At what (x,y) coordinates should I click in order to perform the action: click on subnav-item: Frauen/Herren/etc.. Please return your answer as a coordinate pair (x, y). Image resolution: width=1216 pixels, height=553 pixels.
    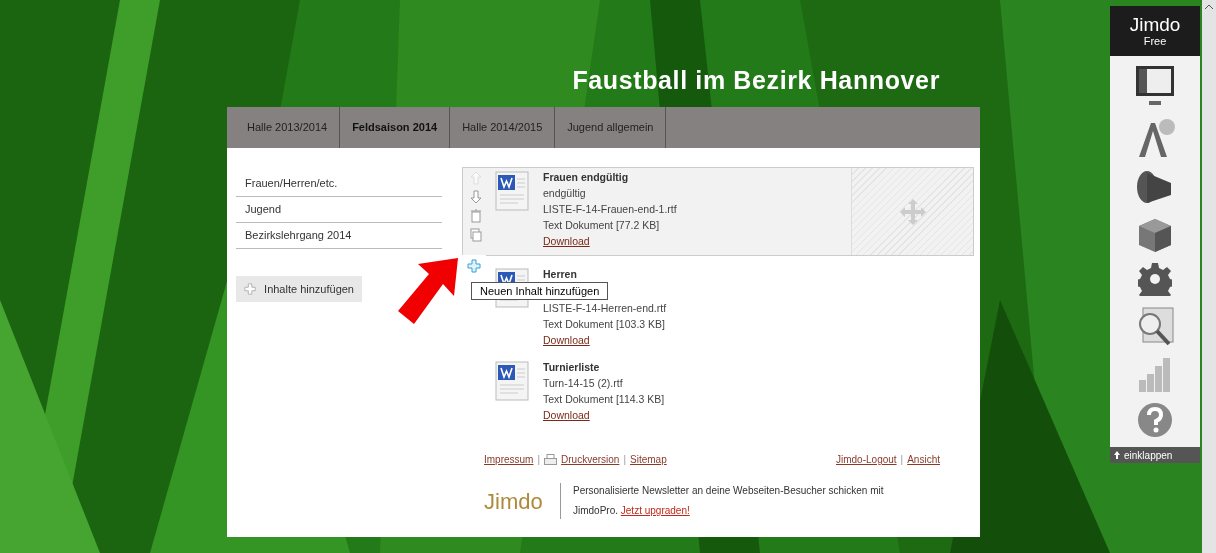
    Looking at the image, I should click on (339, 184).